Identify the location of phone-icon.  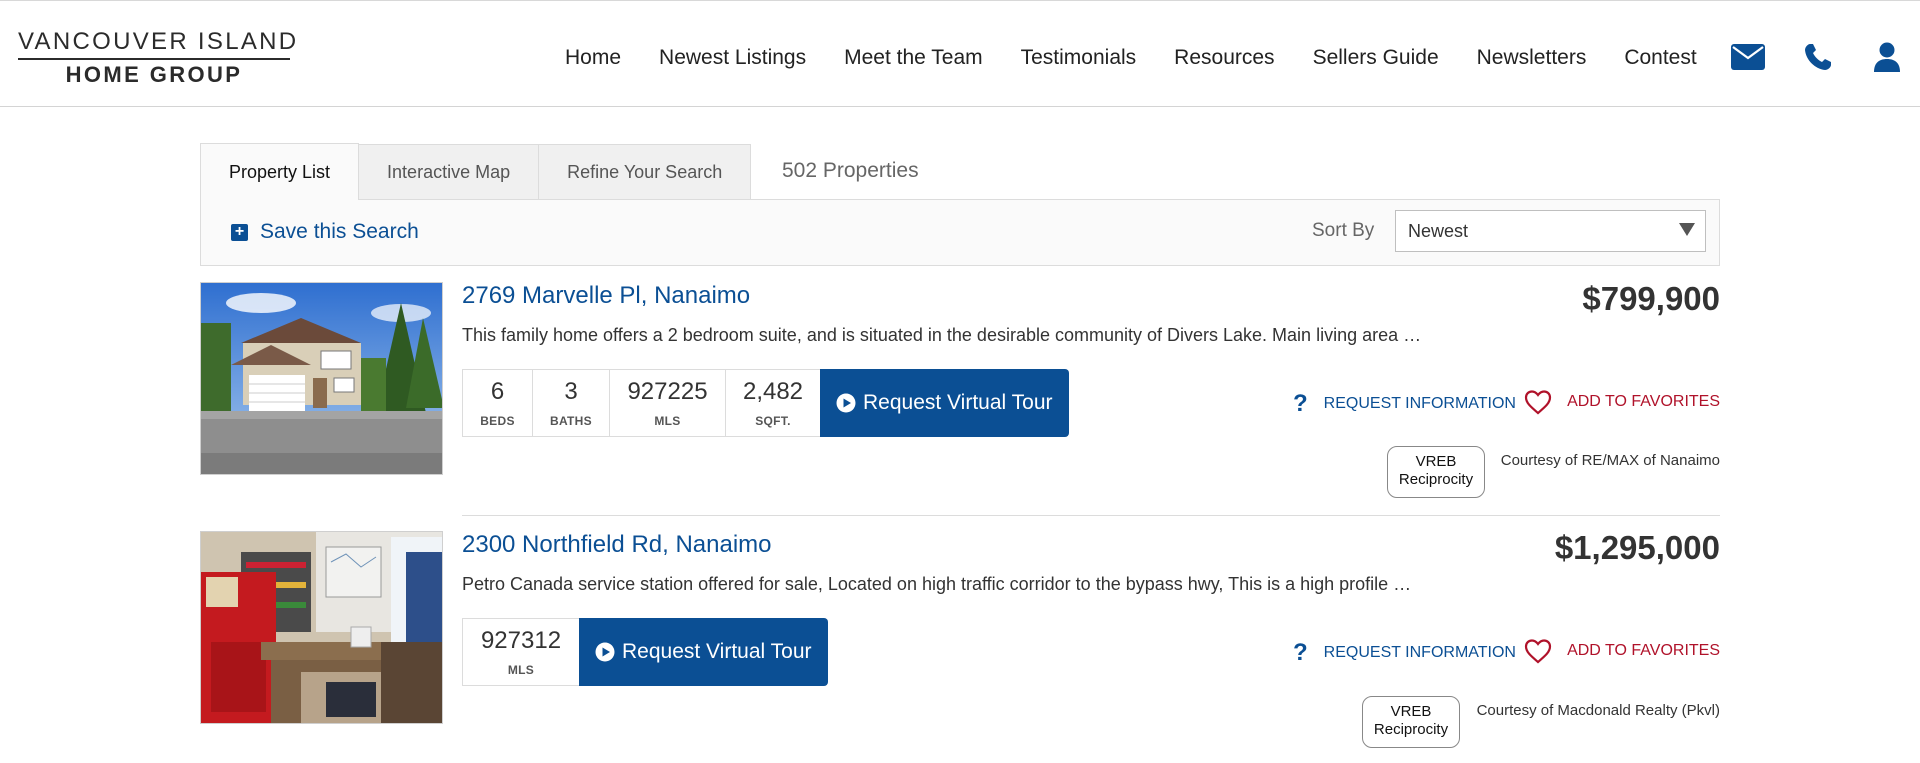
(1818, 57).